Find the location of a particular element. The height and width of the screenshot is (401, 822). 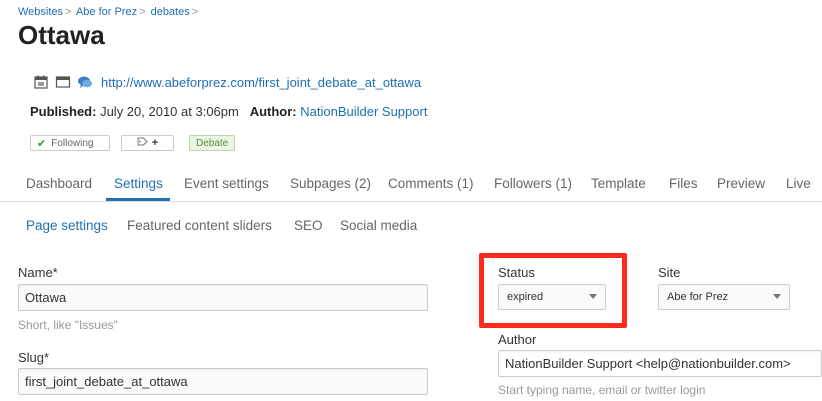

author-link: NationBuilder Support is located at coordinates (363, 111).